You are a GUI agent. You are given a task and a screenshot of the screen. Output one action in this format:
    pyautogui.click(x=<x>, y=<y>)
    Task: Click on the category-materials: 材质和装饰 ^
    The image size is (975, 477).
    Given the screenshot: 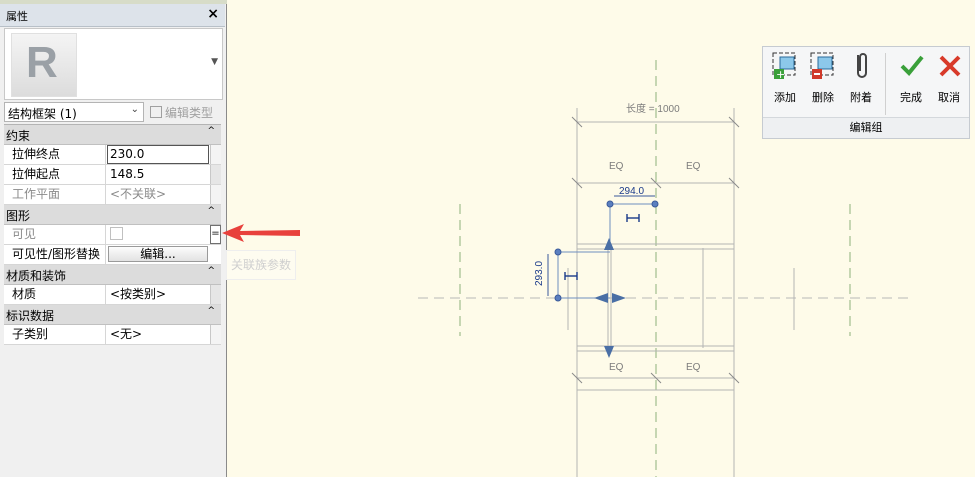 What is the action you would take?
    pyautogui.click(x=112, y=275)
    